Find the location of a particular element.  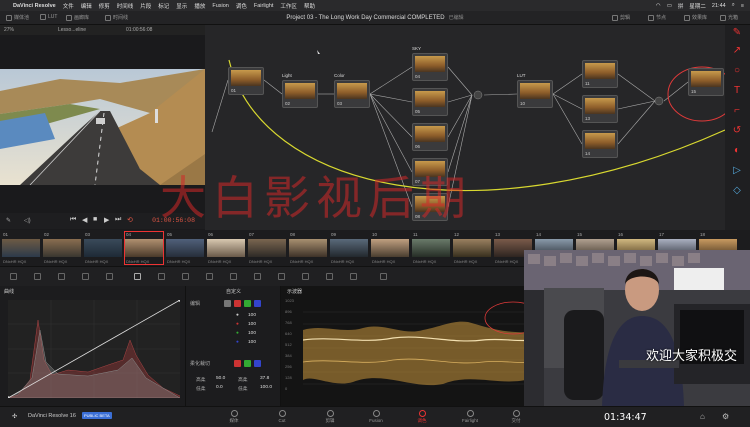

channel-chip-y is located at coordinates (227, 303).